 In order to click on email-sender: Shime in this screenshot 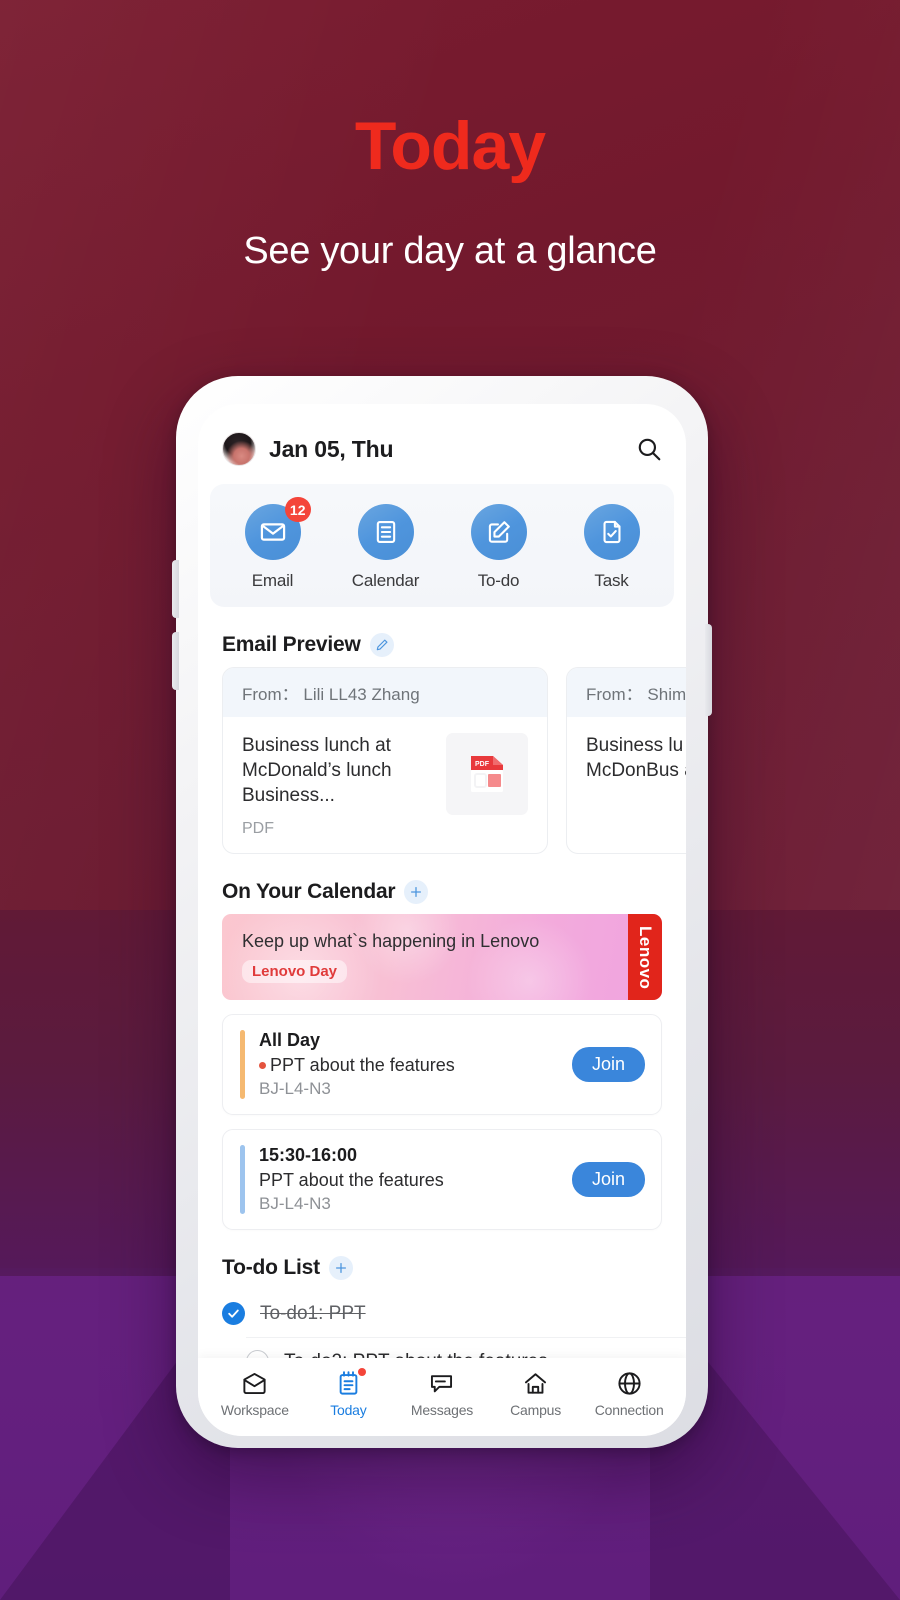, I will do `click(666, 694)`.